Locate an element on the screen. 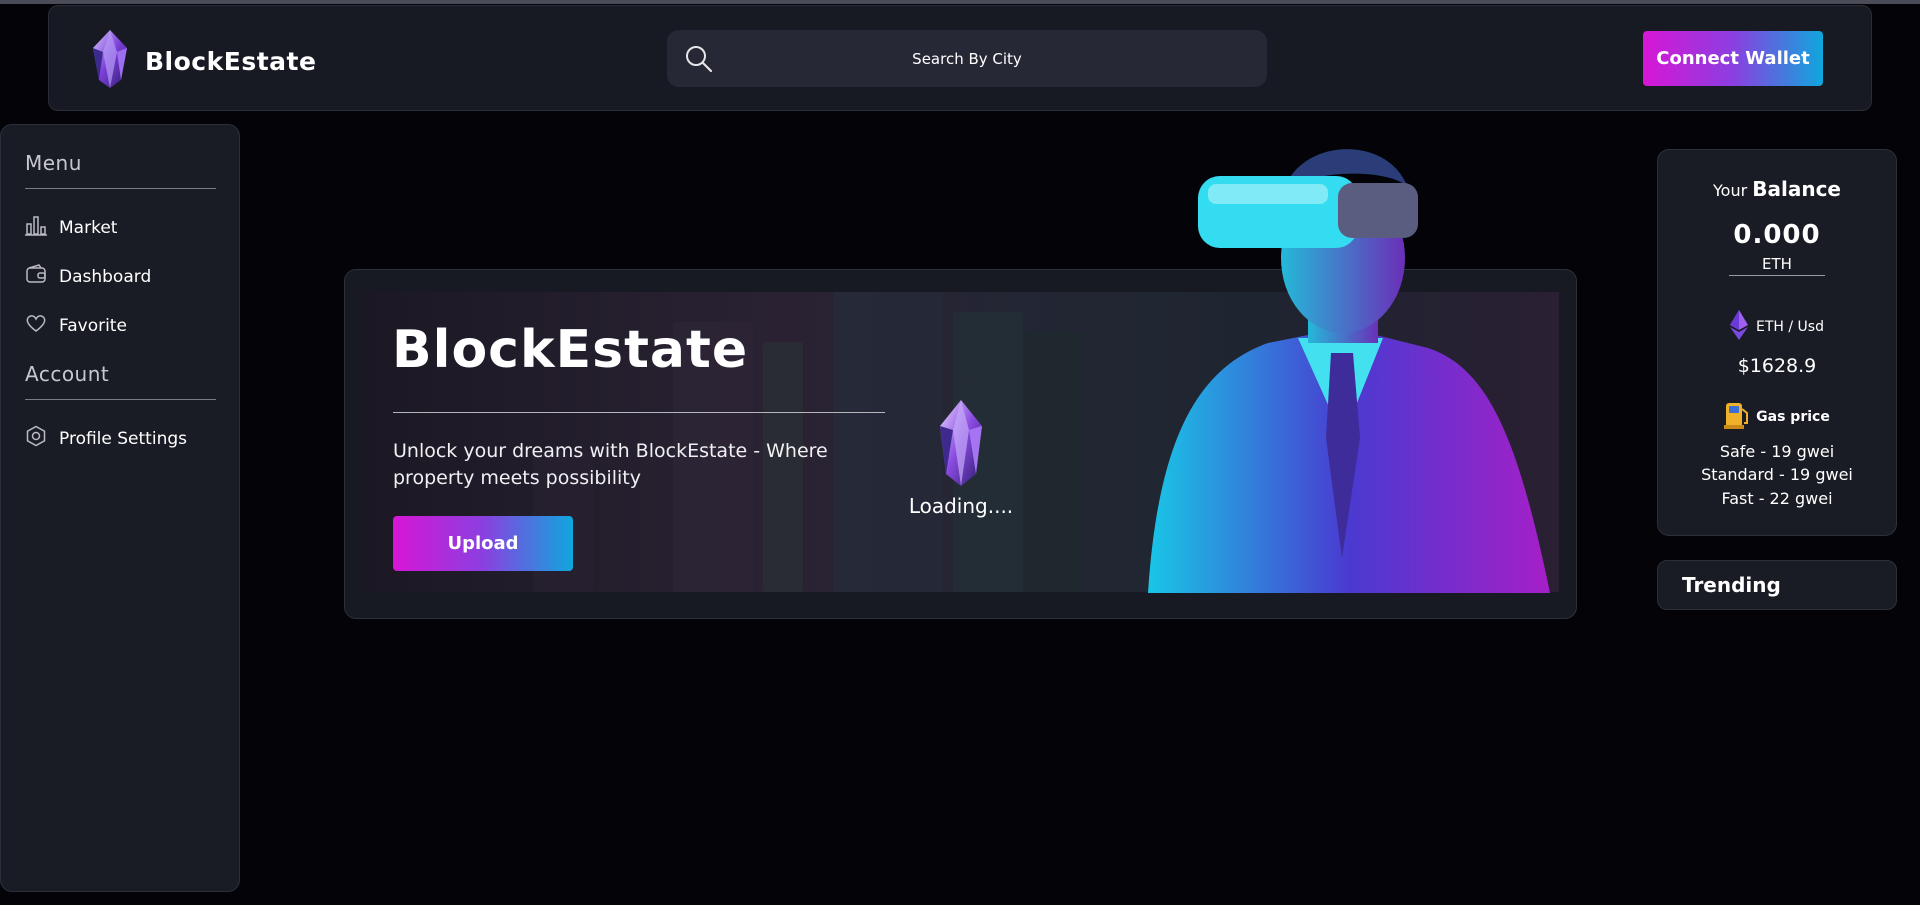 This screenshot has width=1920, height=905. top-border is located at coordinates (960, 2).